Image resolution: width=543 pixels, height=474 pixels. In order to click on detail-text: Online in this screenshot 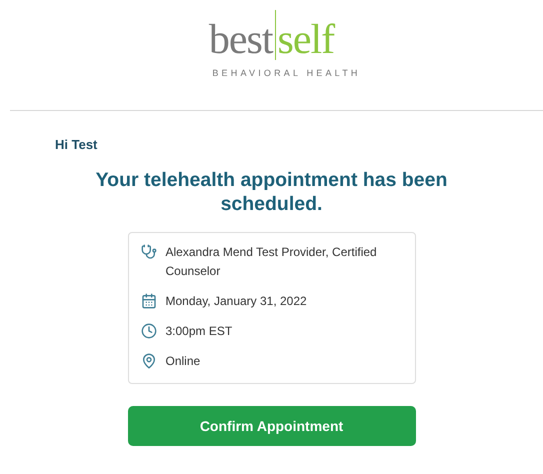, I will do `click(183, 361)`.